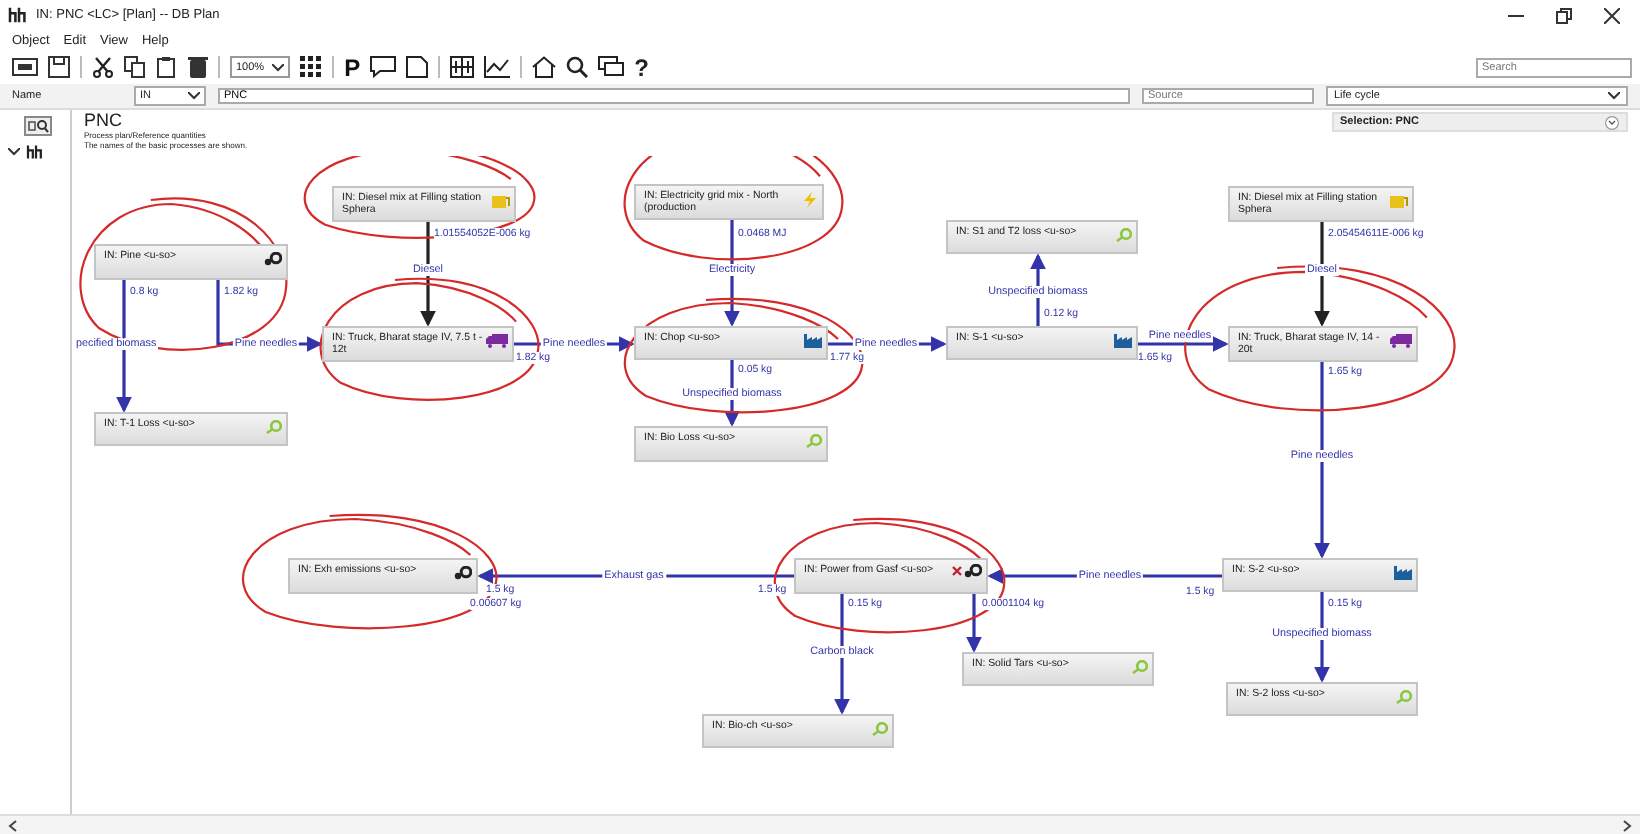 Image resolution: width=1640 pixels, height=834 pixels. What do you see at coordinates (641, 67) in the screenshot?
I see `help-button: ?` at bounding box center [641, 67].